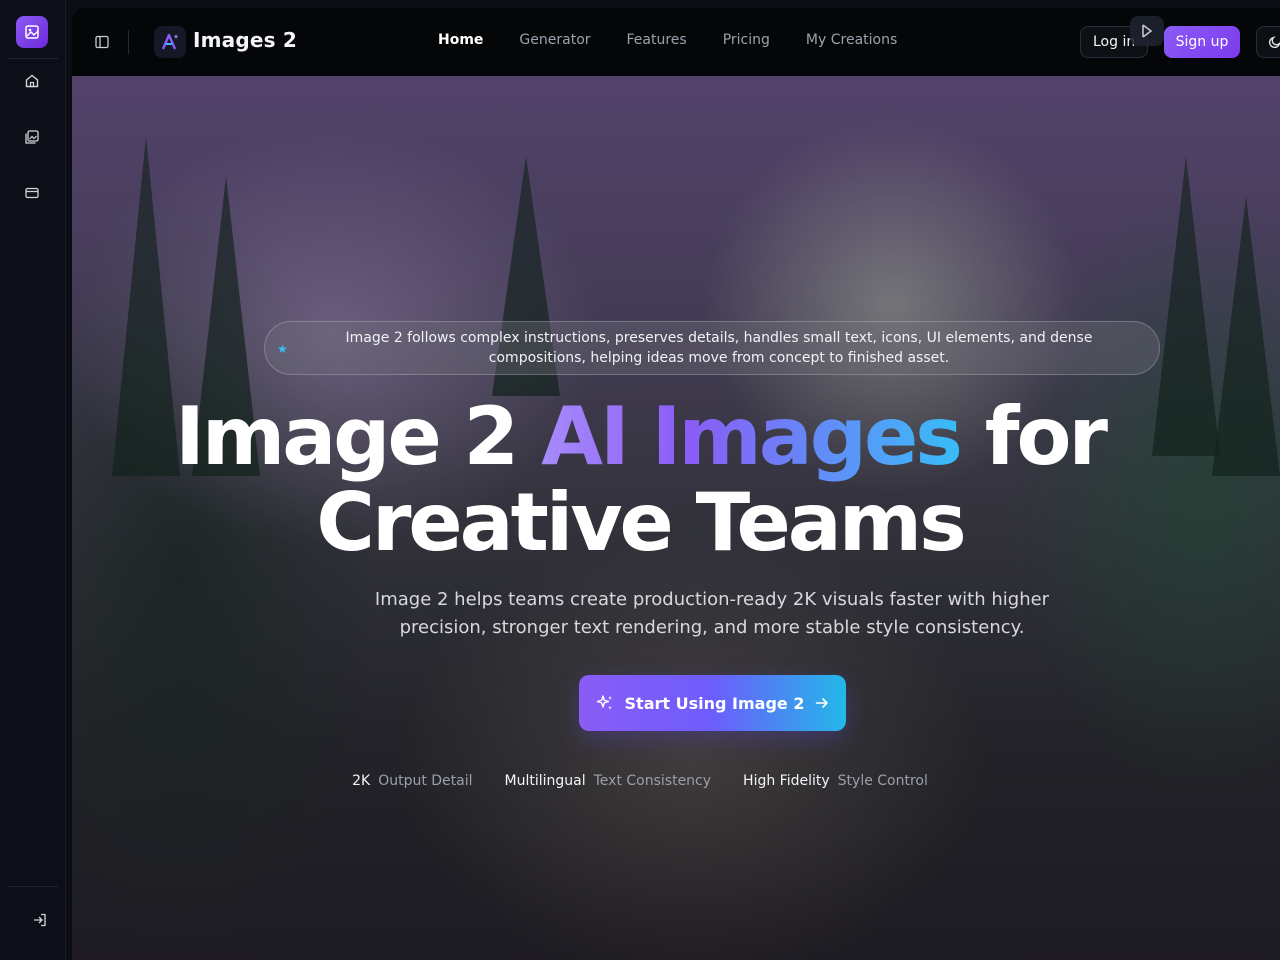  I want to click on nav-item-home: Home, so click(460, 40).